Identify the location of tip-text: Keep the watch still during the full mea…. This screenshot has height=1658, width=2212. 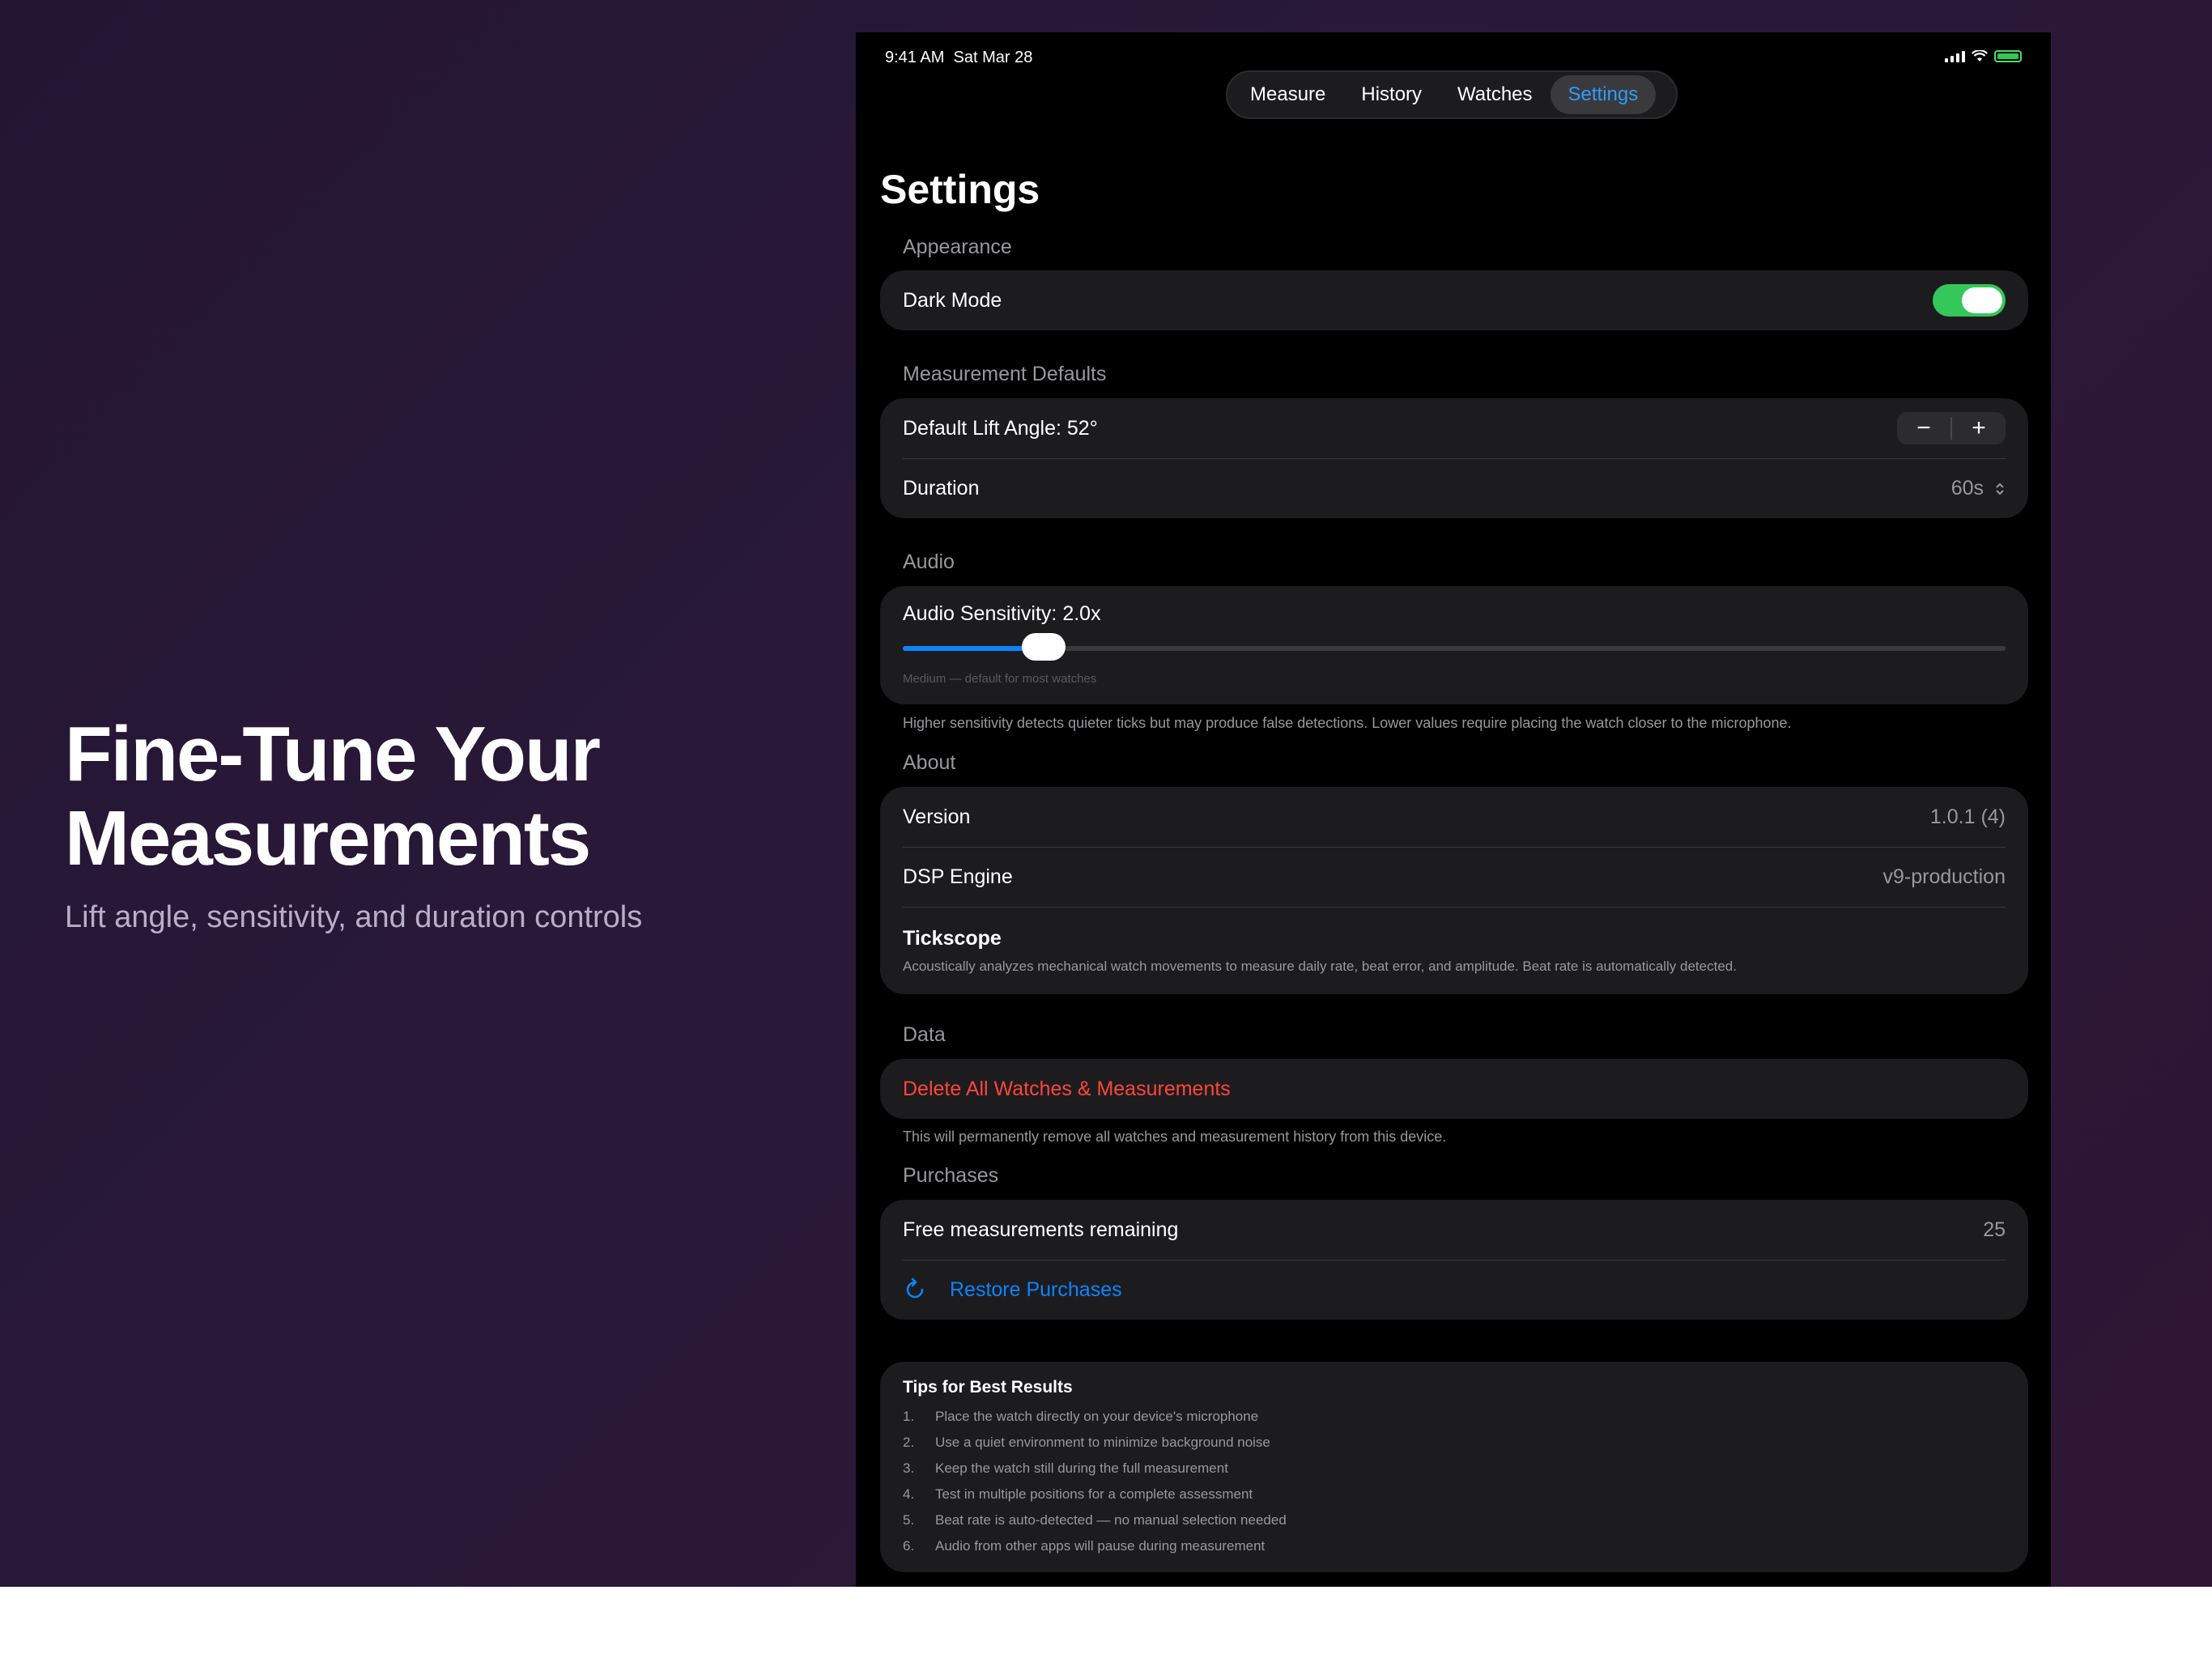
(1081, 1468).